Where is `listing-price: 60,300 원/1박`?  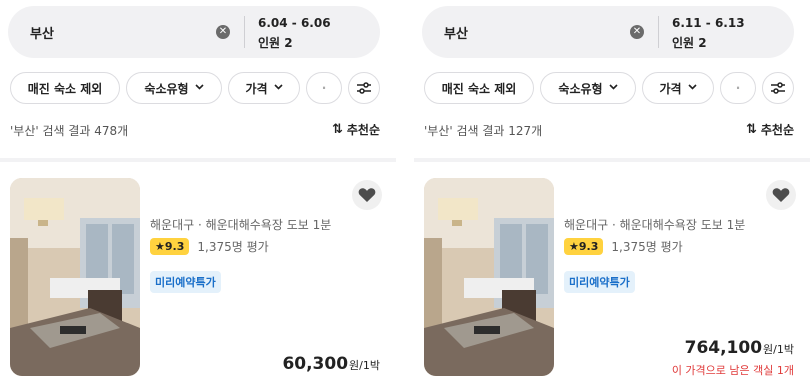
listing-price: 60,300 원/1박 is located at coordinates (331, 364).